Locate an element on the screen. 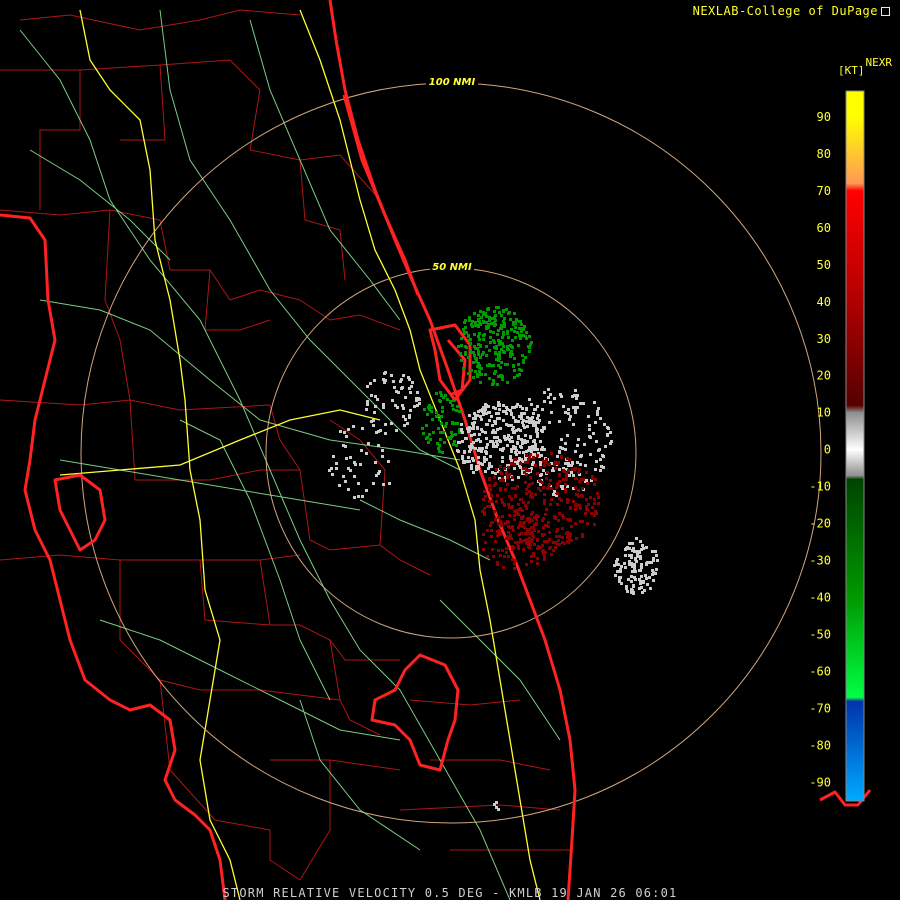 This screenshot has height=900, width=900. colorbar-tick-label: -20 is located at coordinates (820, 524).